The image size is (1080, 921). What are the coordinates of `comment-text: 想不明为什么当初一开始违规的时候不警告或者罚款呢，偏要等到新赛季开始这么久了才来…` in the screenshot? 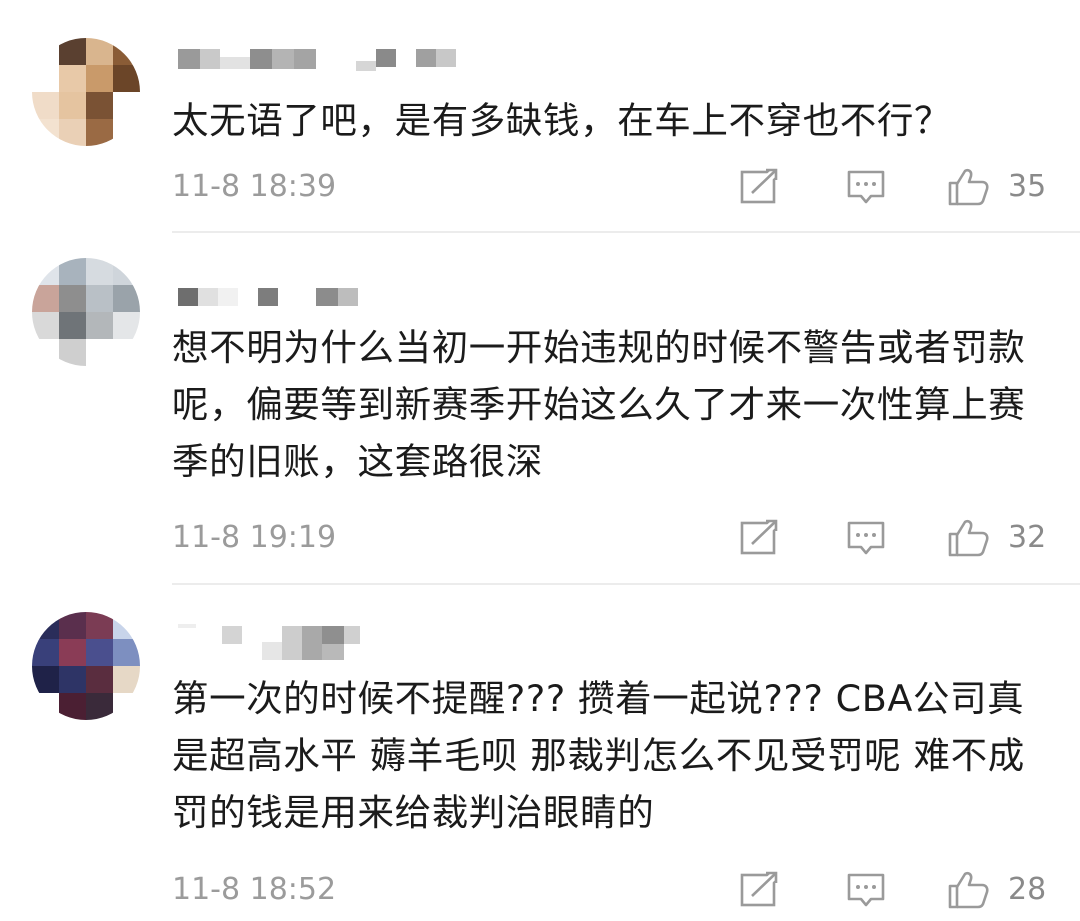 It's located at (599, 404).